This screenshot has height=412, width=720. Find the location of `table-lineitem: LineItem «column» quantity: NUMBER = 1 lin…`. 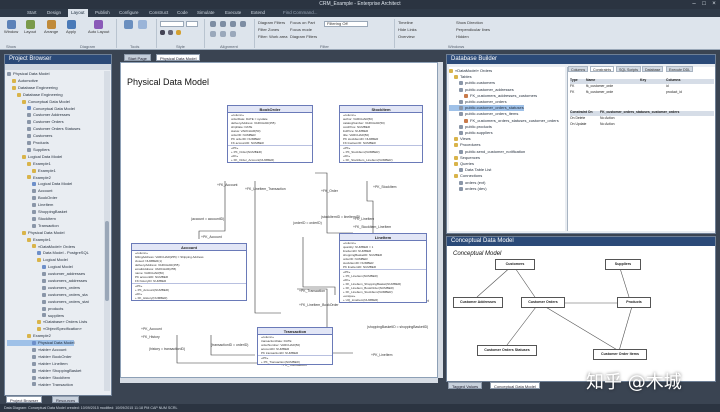

table-lineitem: LineItem «column» quantity: NUMBER = 1 lin… is located at coordinates (383, 268).